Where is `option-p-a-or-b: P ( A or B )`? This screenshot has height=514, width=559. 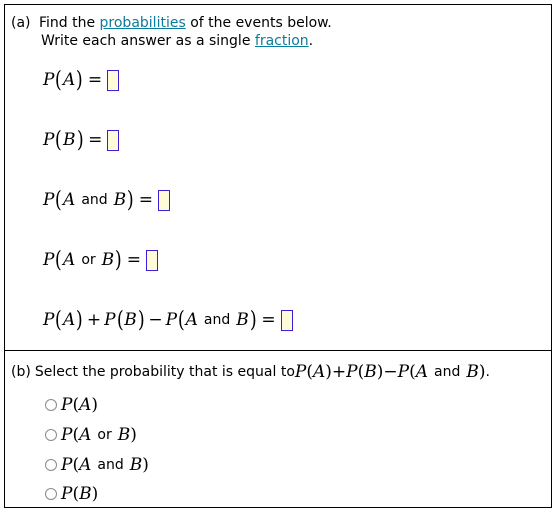 option-p-a-or-b: P ( A or B ) is located at coordinates (91, 435).